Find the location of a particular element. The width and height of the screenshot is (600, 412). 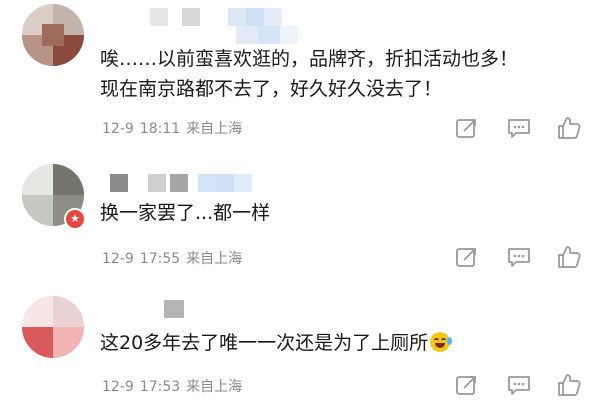

comment-text-line: 现在南京路都不去了，好久好久没去了！ is located at coordinates (271, 89).